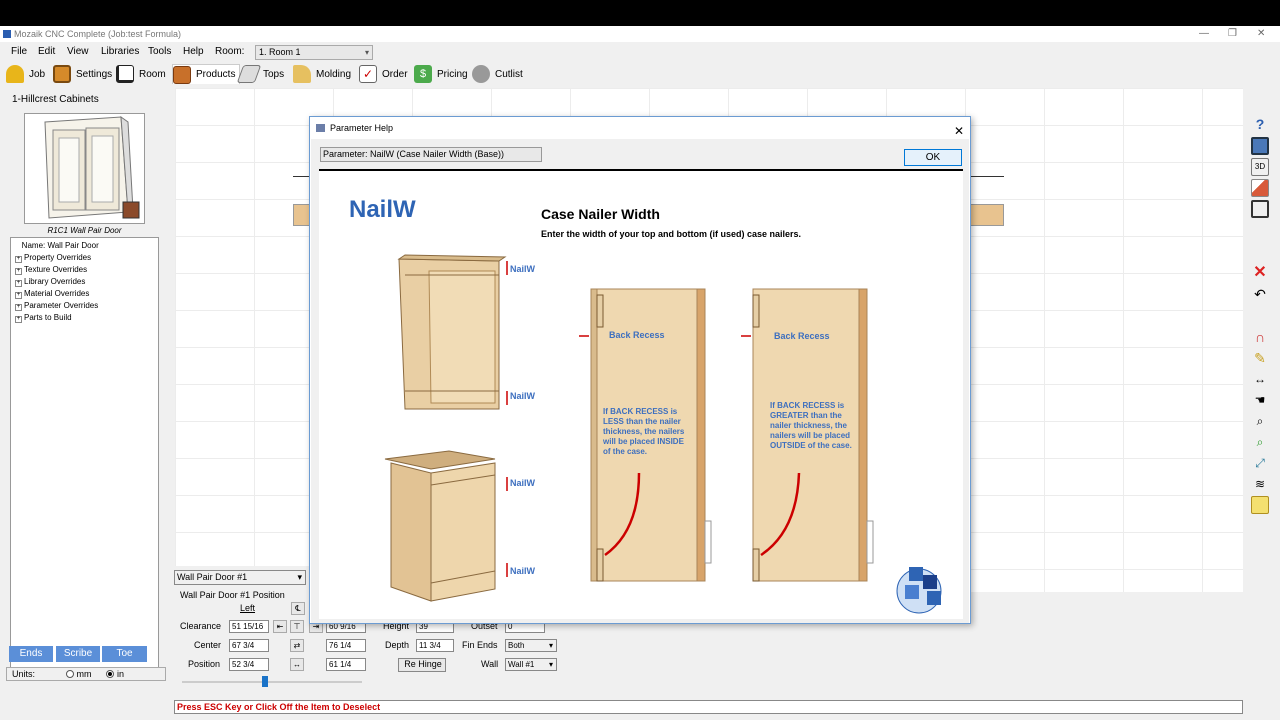 This screenshot has height=720, width=1280. Describe the element at coordinates (1260, 421) in the screenshot. I see `zoom-icon: ⌕` at that location.